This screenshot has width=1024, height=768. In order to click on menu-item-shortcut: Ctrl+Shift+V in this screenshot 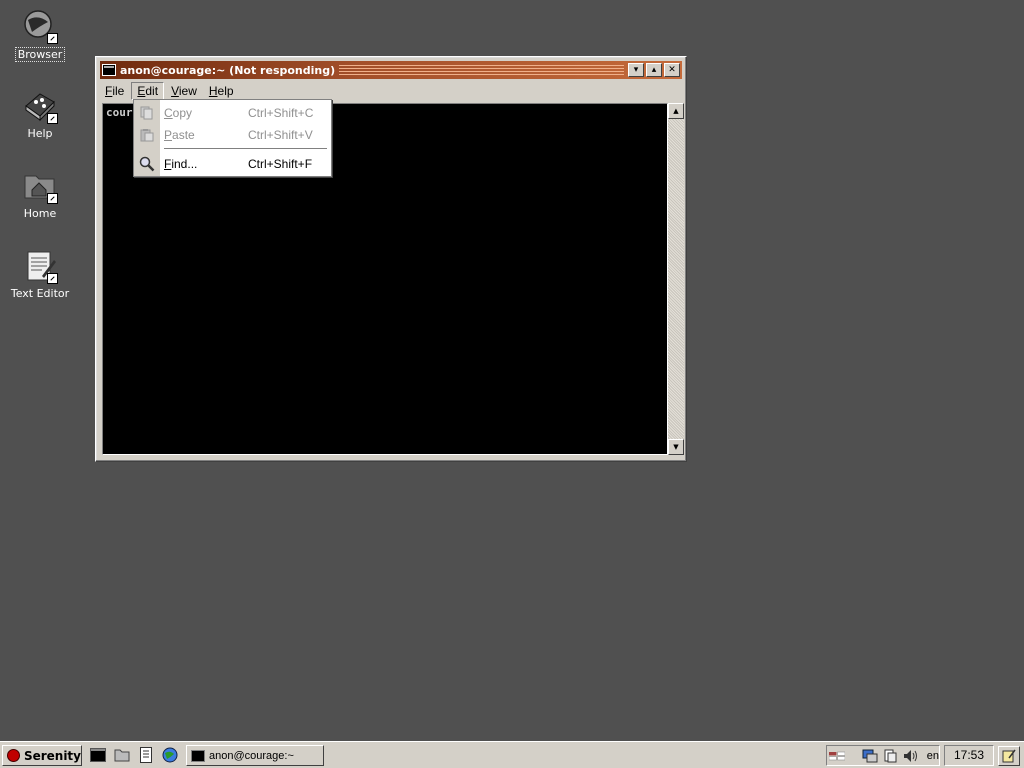, I will do `click(280, 135)`.